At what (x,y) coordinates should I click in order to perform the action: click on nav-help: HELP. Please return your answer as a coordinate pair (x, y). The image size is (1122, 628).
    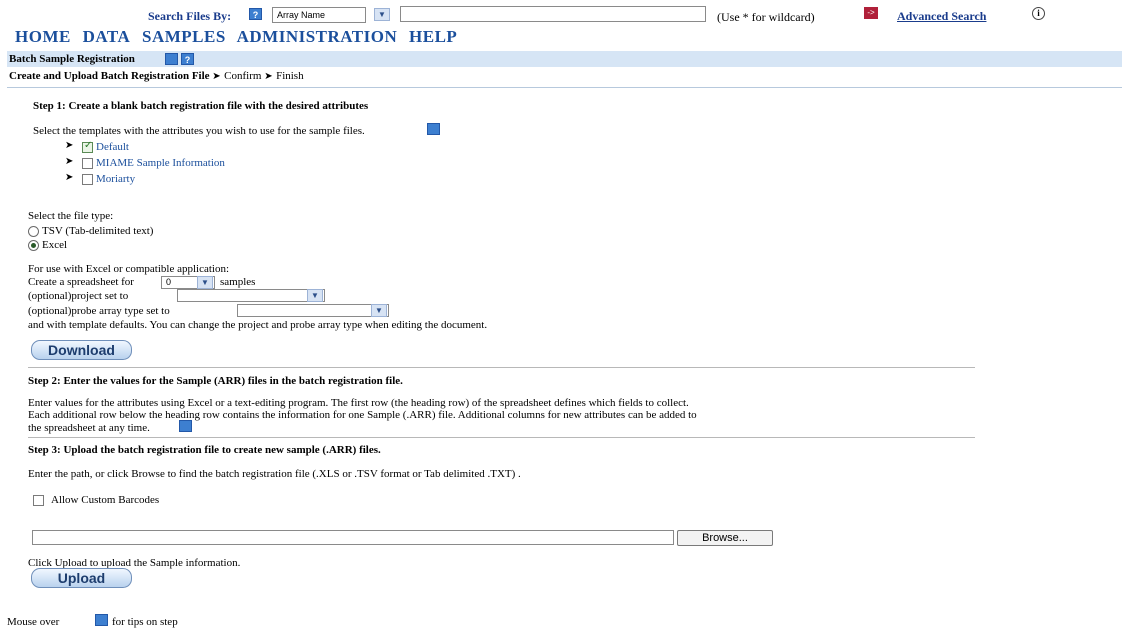
    Looking at the image, I should click on (433, 36).